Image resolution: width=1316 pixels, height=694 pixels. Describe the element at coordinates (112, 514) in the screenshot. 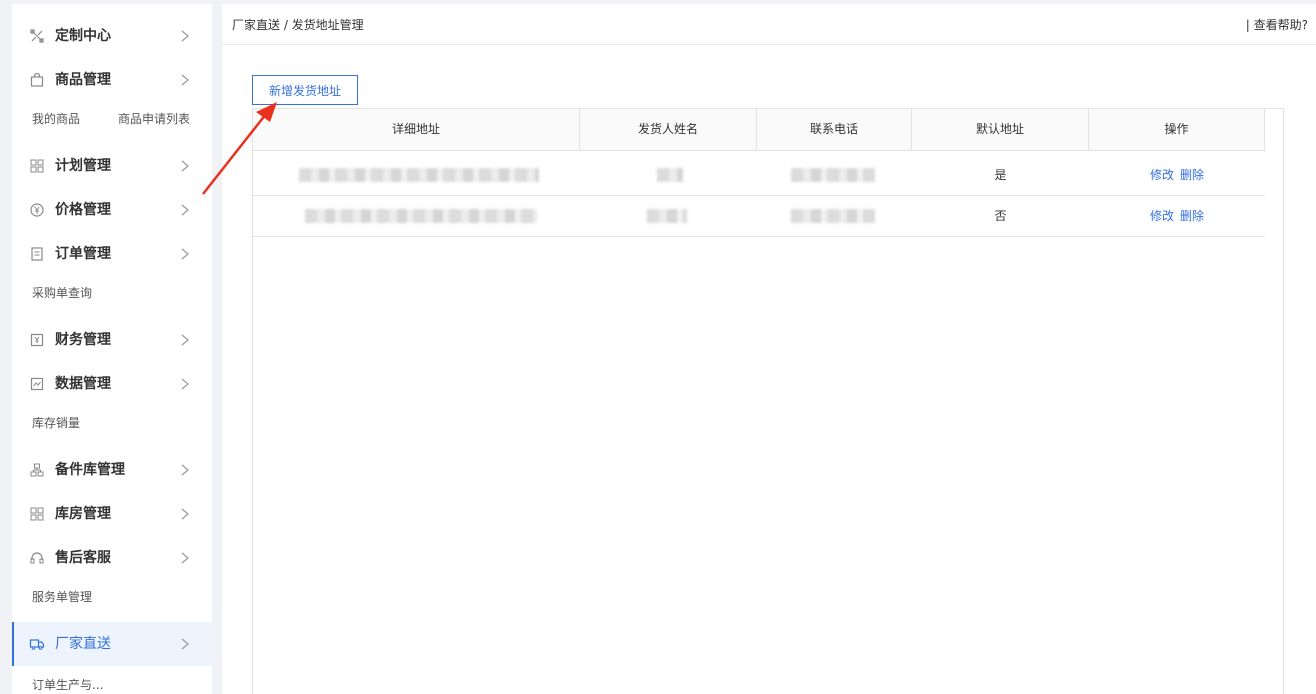

I see `menu-item-warehouse: 库房管理` at that location.